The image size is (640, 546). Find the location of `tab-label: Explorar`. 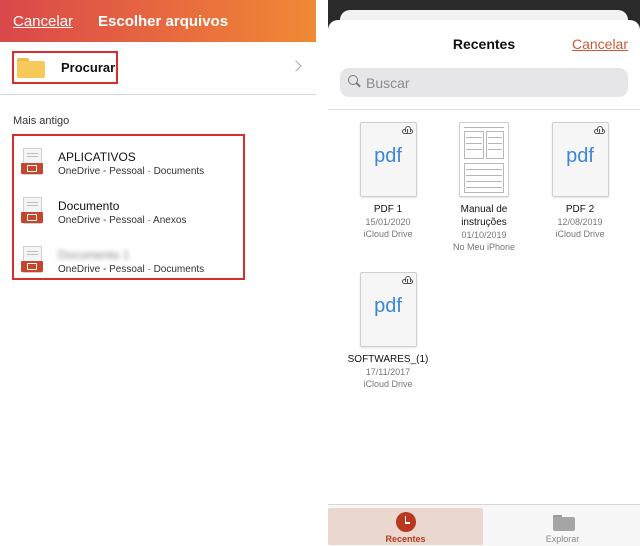

tab-label: Explorar is located at coordinates (562, 539).